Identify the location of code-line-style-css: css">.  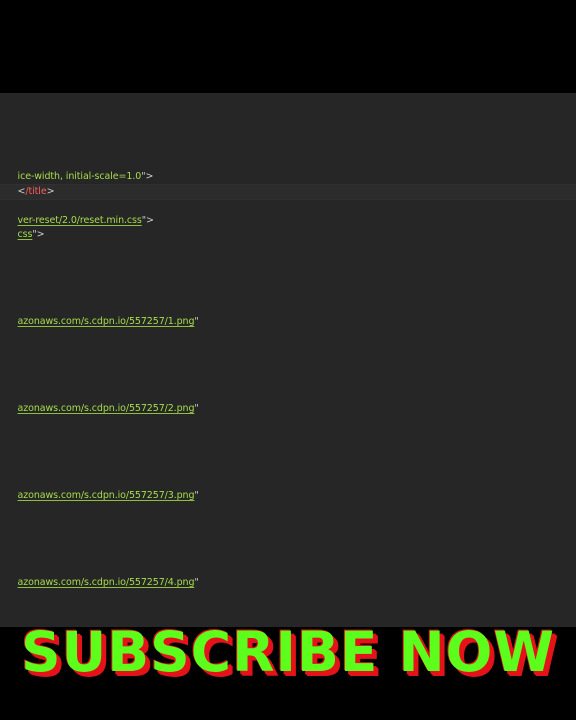
(22, 227).